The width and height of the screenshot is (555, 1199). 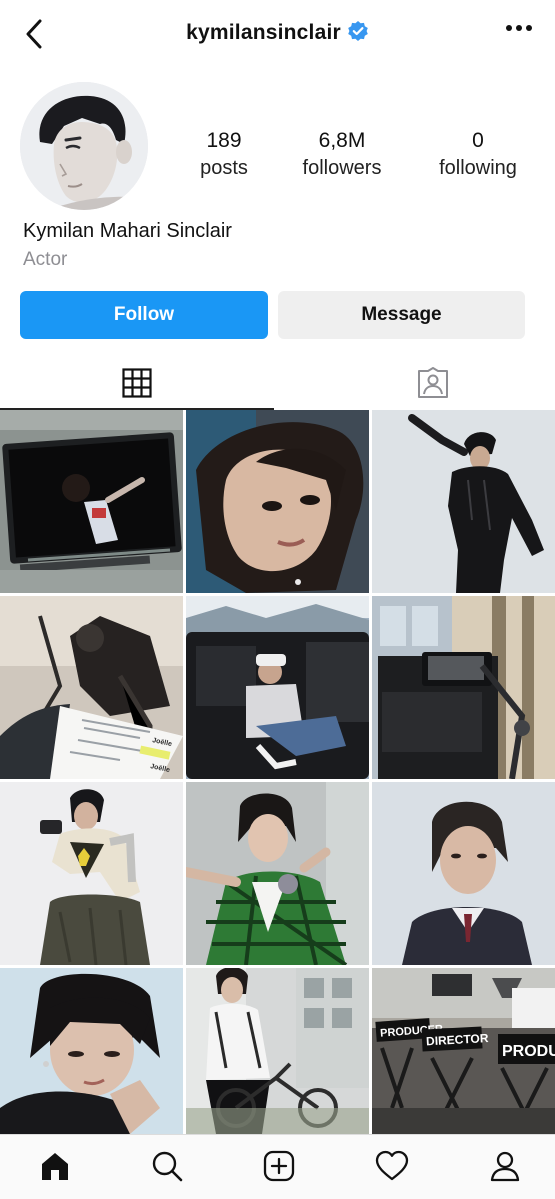 What do you see at coordinates (263, 32) in the screenshot?
I see `username-text: kymilansinclair` at bounding box center [263, 32].